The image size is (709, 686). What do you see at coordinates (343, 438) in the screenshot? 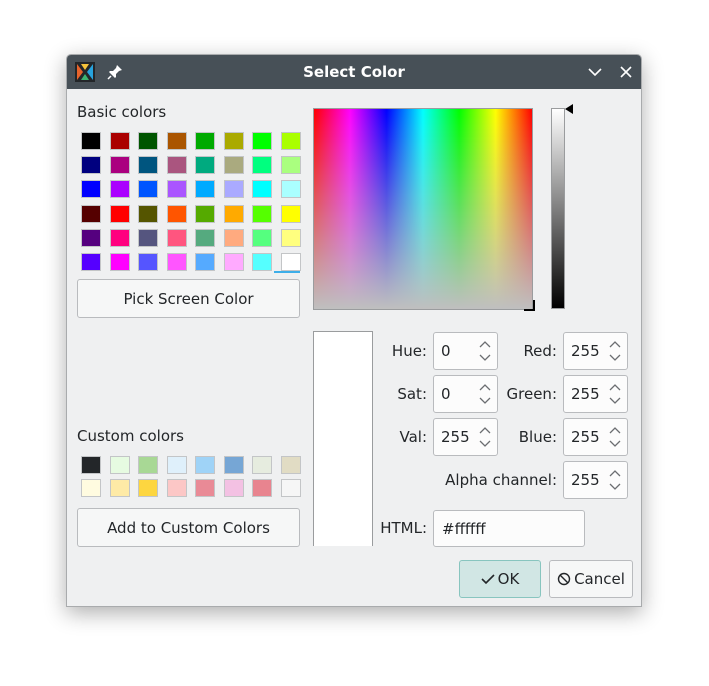
I see `color-preview` at bounding box center [343, 438].